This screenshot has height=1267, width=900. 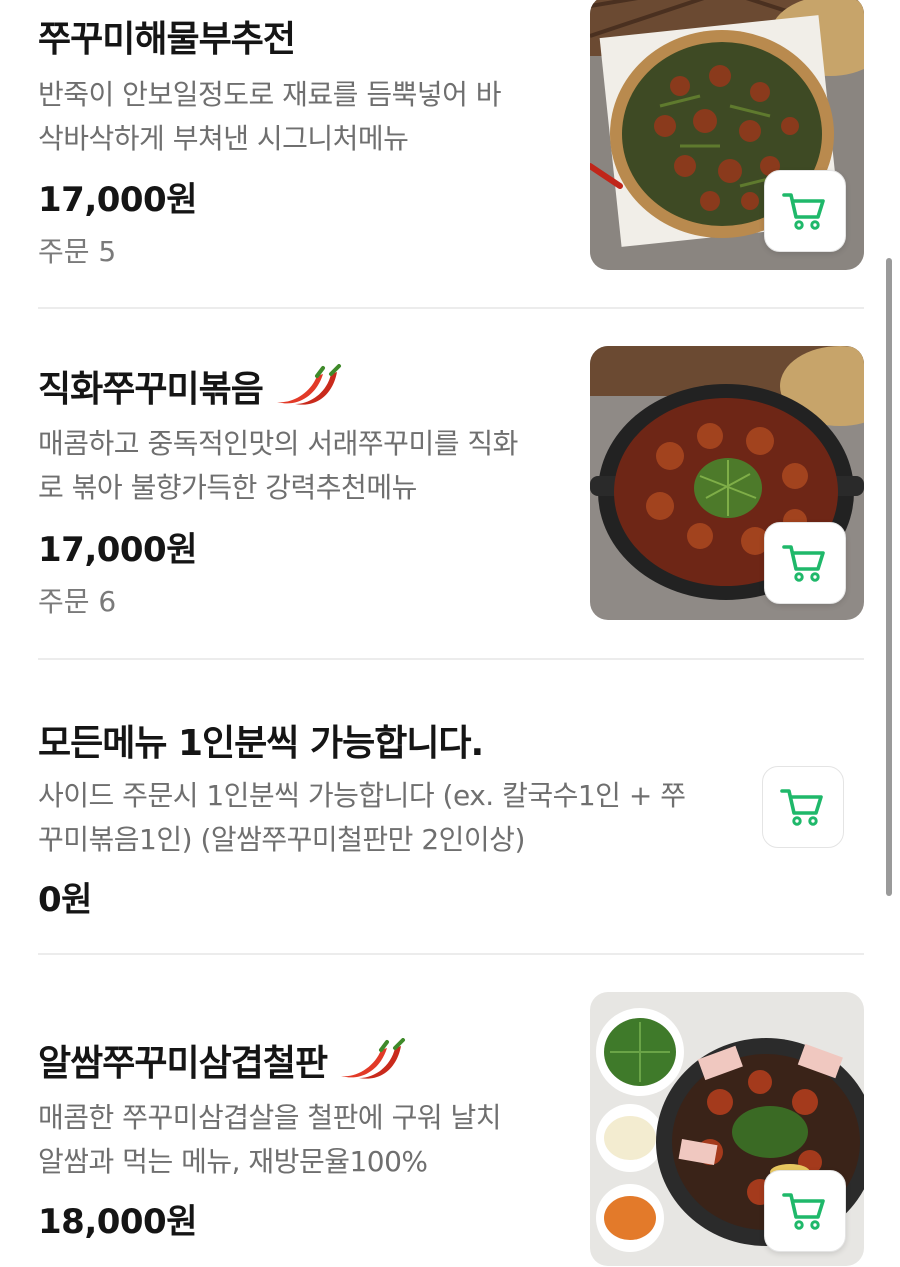 What do you see at coordinates (77, 251) in the screenshot?
I see `menu-item-order-count: 주문 5` at bounding box center [77, 251].